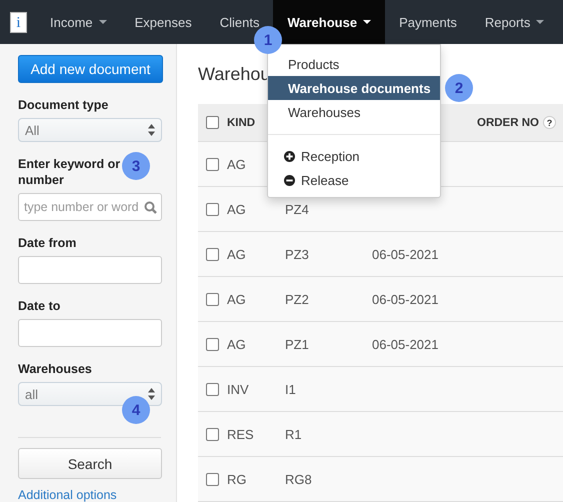 The image size is (563, 502). What do you see at coordinates (291, 389) in the screenshot?
I see `table-cell-text: I1` at bounding box center [291, 389].